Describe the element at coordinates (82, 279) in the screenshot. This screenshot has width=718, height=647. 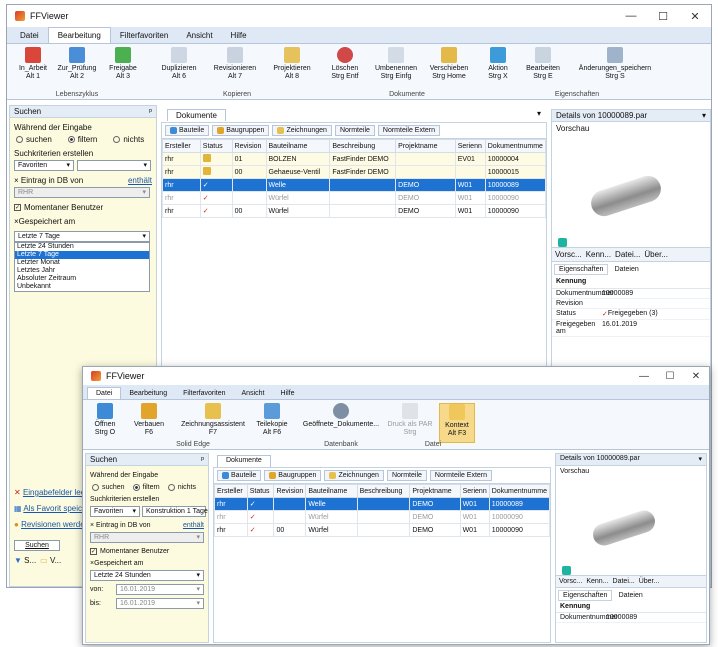
I see `period-option: Absoluter Zeitraum` at that location.